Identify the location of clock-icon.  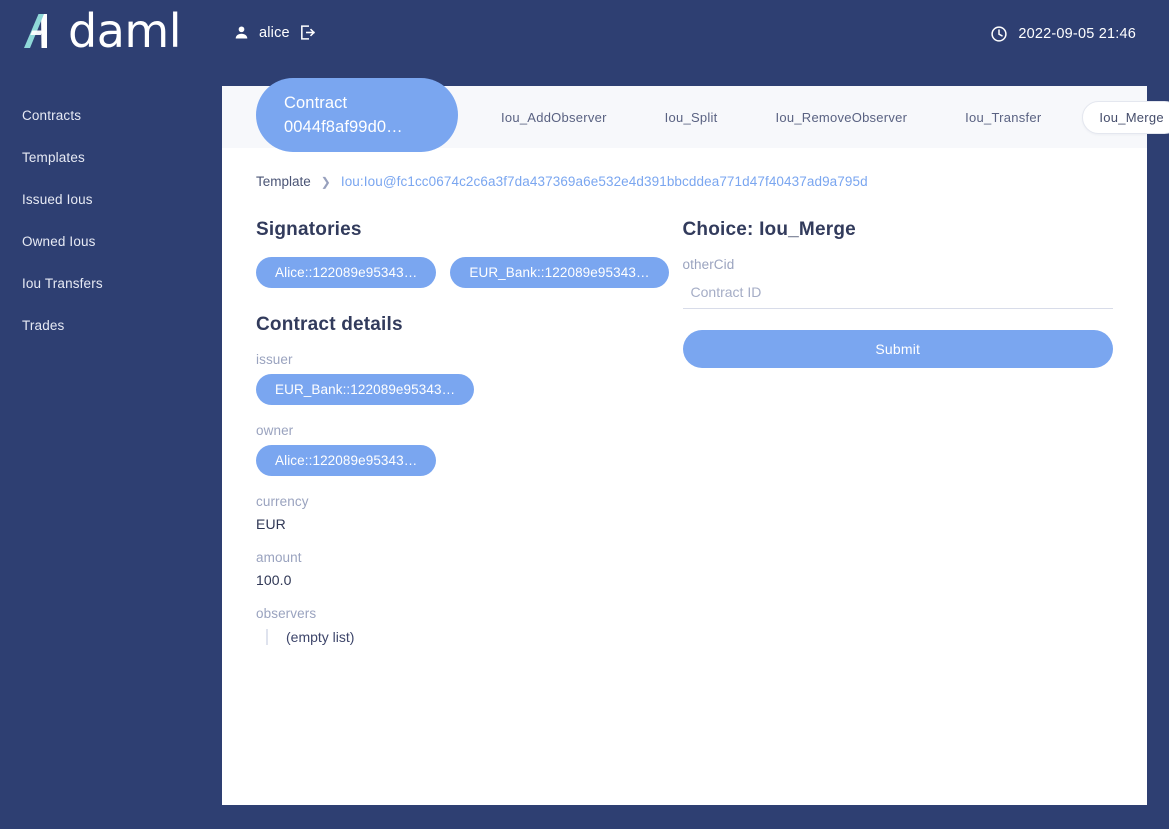
(999, 34).